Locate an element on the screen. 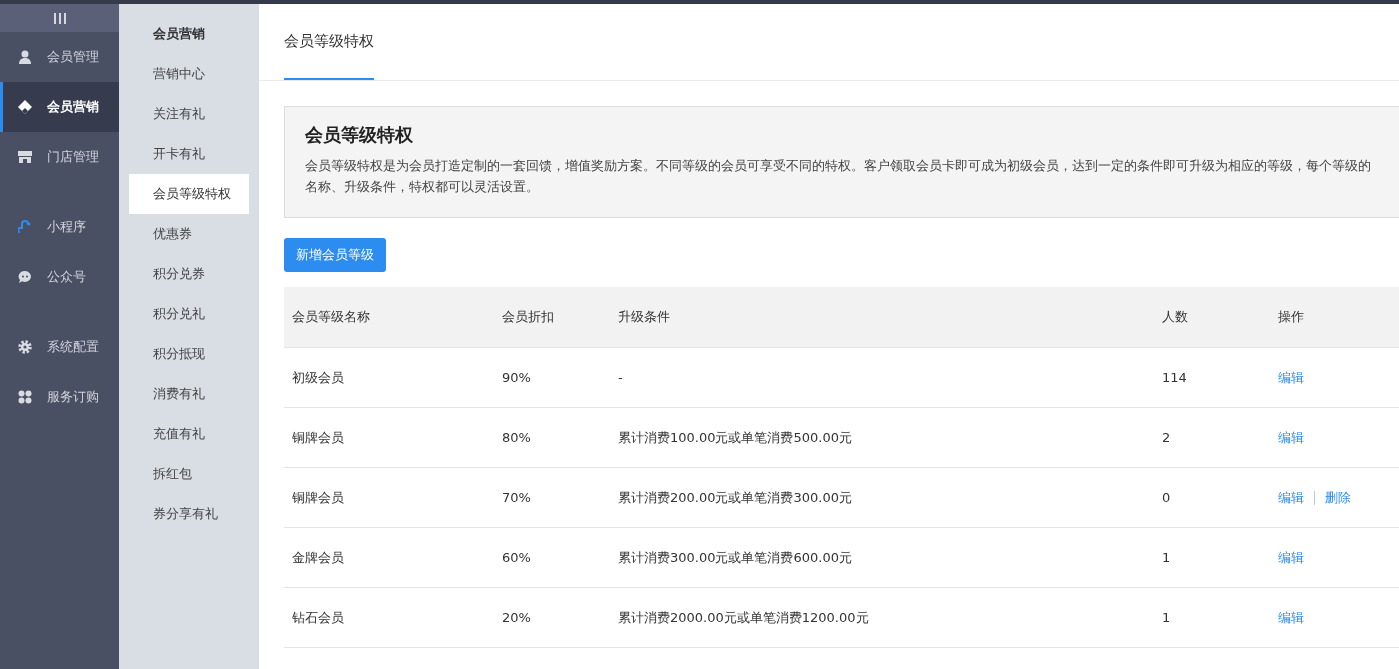 The width and height of the screenshot is (1399, 669). nav-item: 门店管理 is located at coordinates (59, 157).